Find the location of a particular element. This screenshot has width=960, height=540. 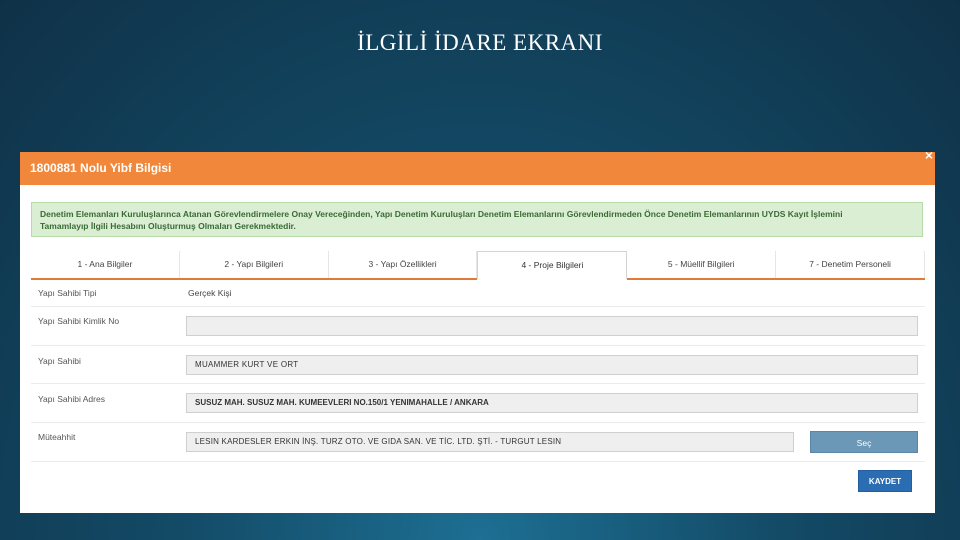

tab-yapi-ozellikleri: 3 - Yapı Özellikleri is located at coordinates (403, 264).